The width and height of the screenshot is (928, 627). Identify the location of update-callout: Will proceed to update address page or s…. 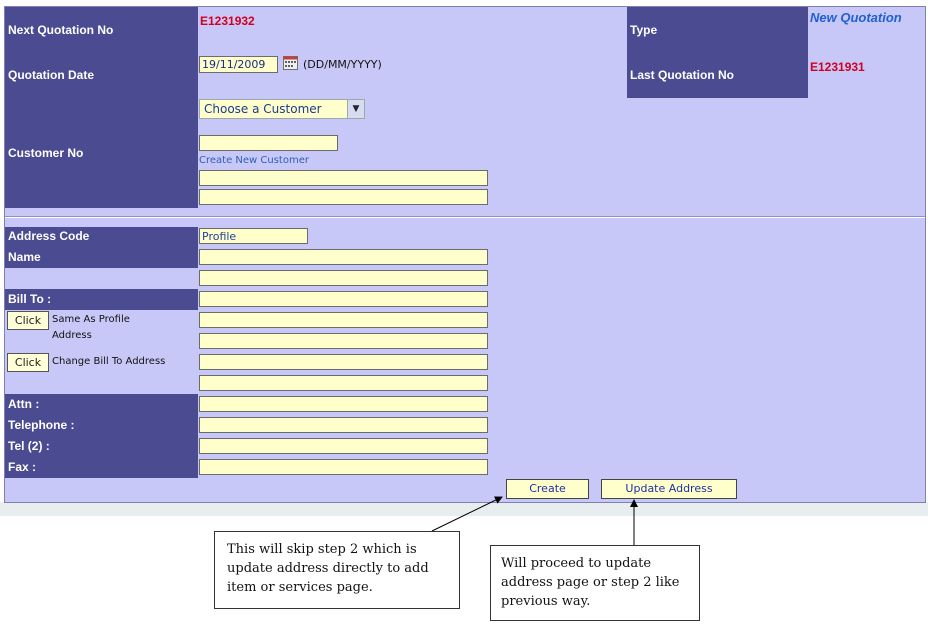
(595, 583).